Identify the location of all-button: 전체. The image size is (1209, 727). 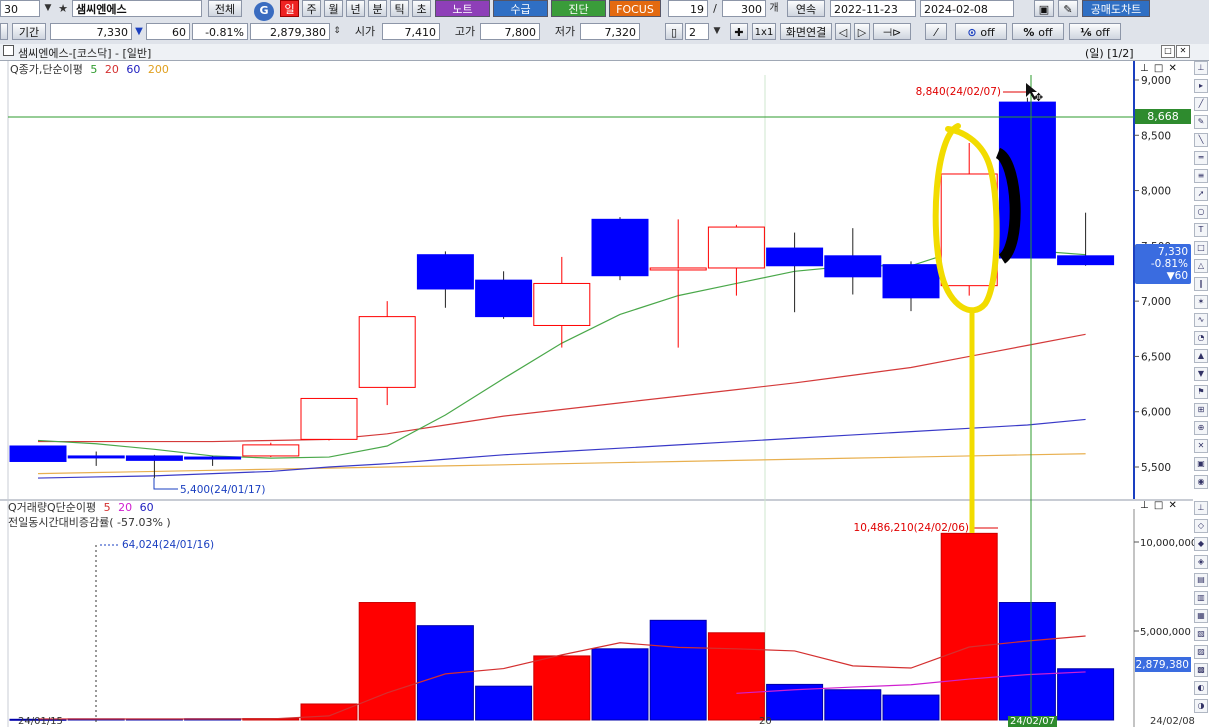
(225, 8).